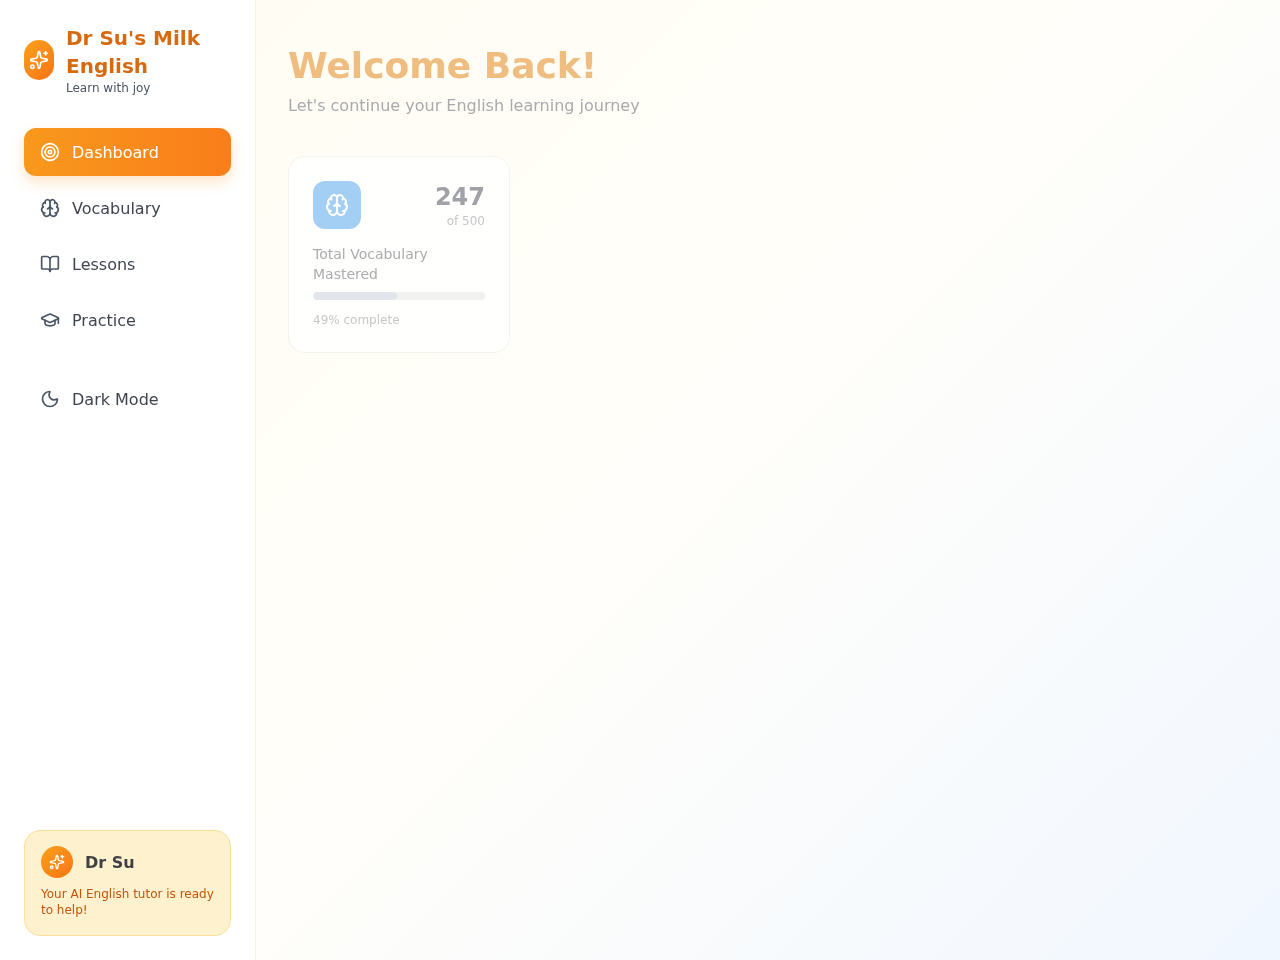  What do you see at coordinates (50, 320) in the screenshot?
I see `graduation-cap-icon` at bounding box center [50, 320].